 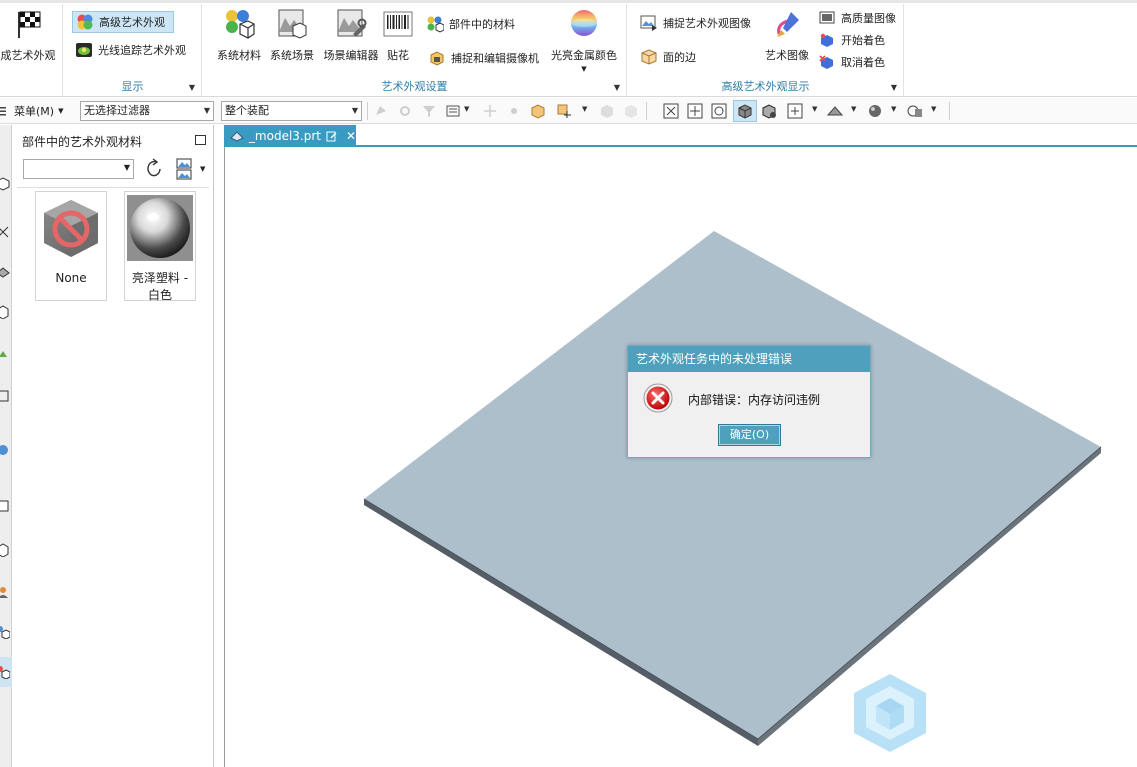 What do you see at coordinates (71, 228) in the screenshot?
I see `none-swatch-icon` at bounding box center [71, 228].